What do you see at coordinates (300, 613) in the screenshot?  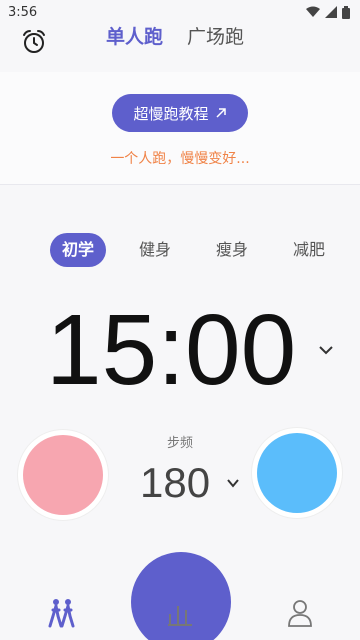 I see `profile-icon` at bounding box center [300, 613].